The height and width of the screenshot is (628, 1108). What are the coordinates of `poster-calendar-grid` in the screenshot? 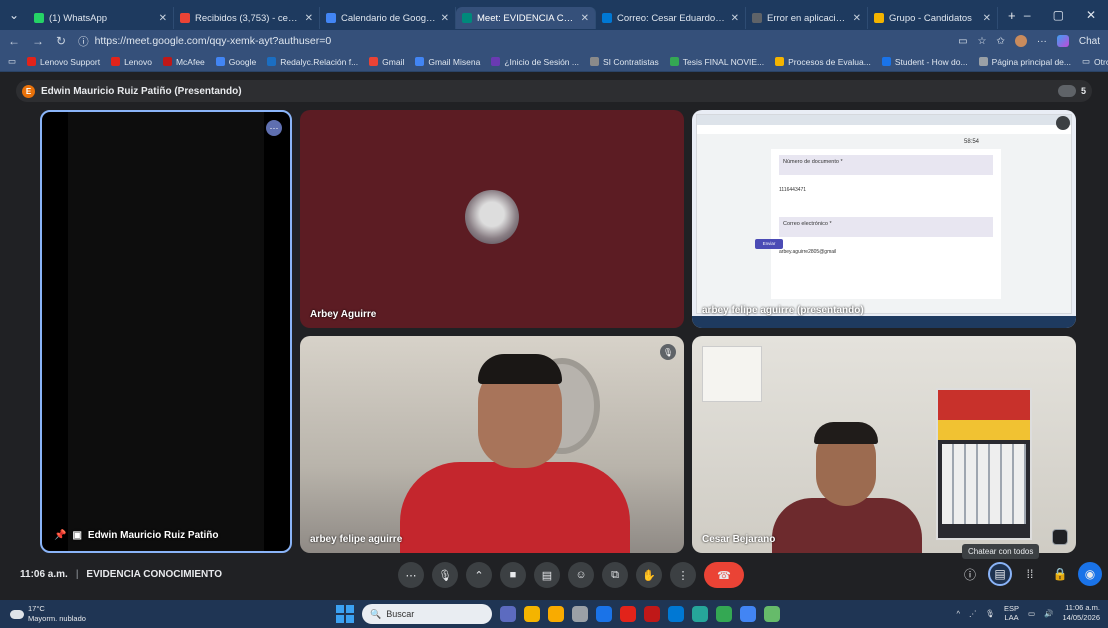 It's located at (984, 484).